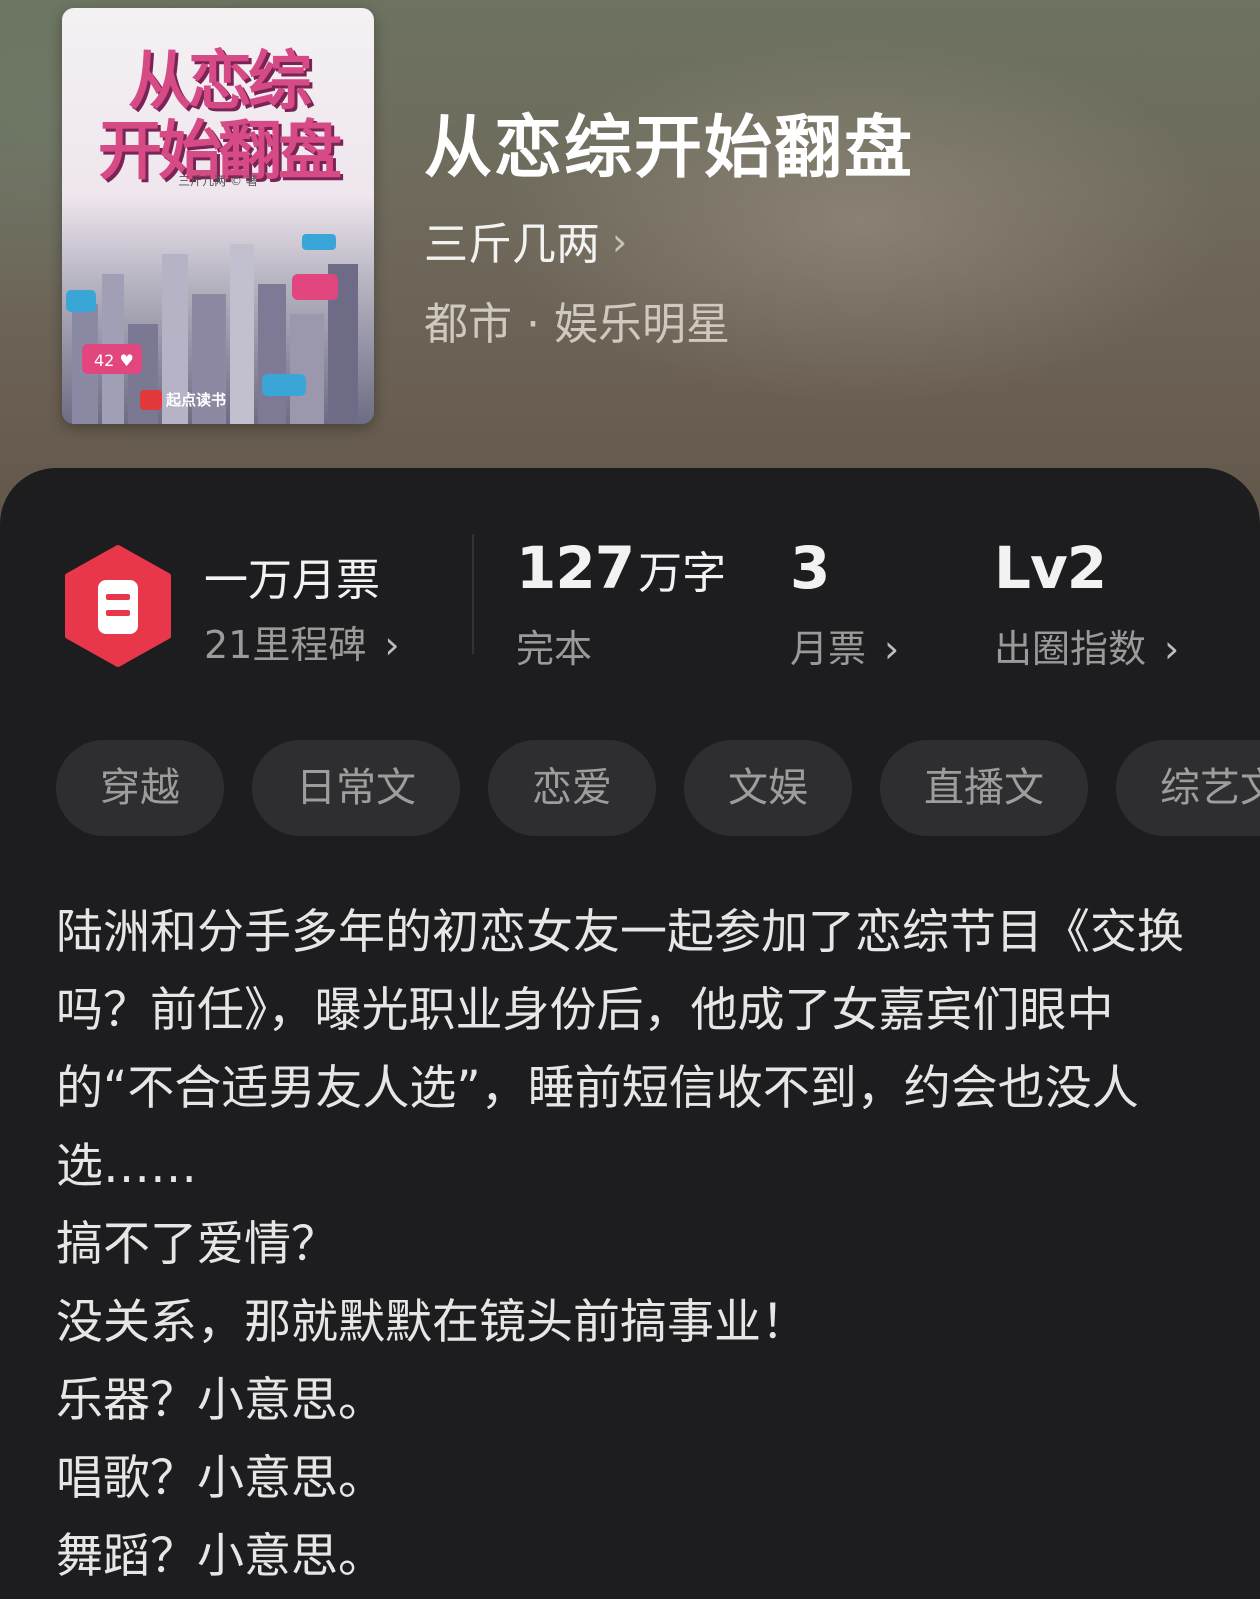  Describe the element at coordinates (575, 568) in the screenshot. I see `word-count-value: 127` at that location.